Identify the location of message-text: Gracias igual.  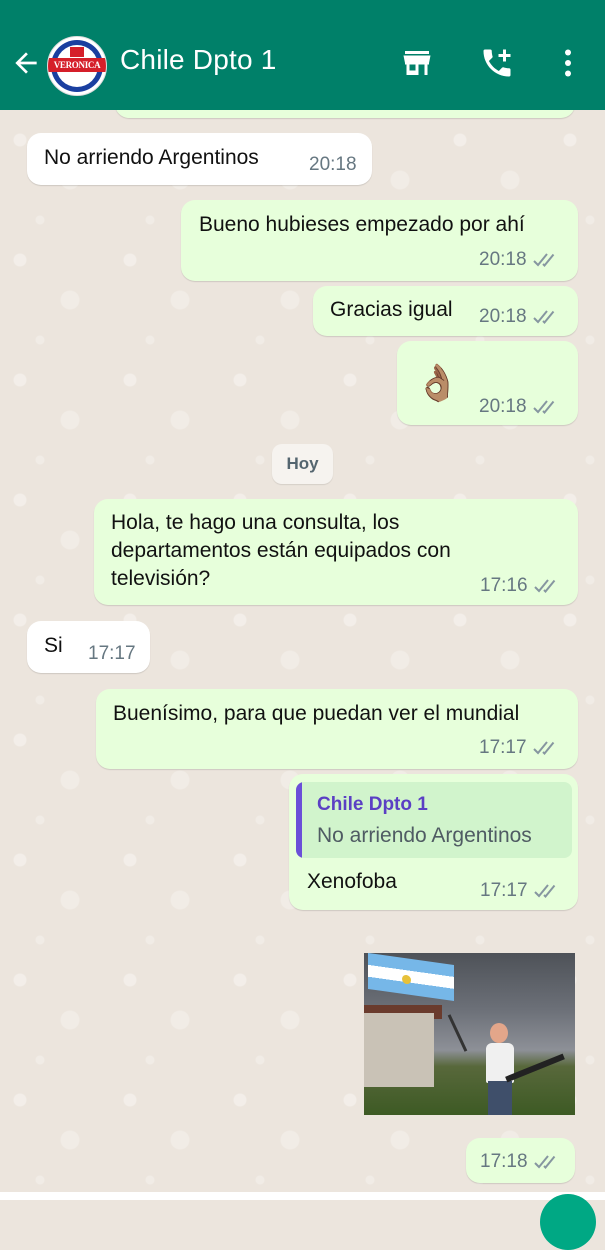
(391, 309).